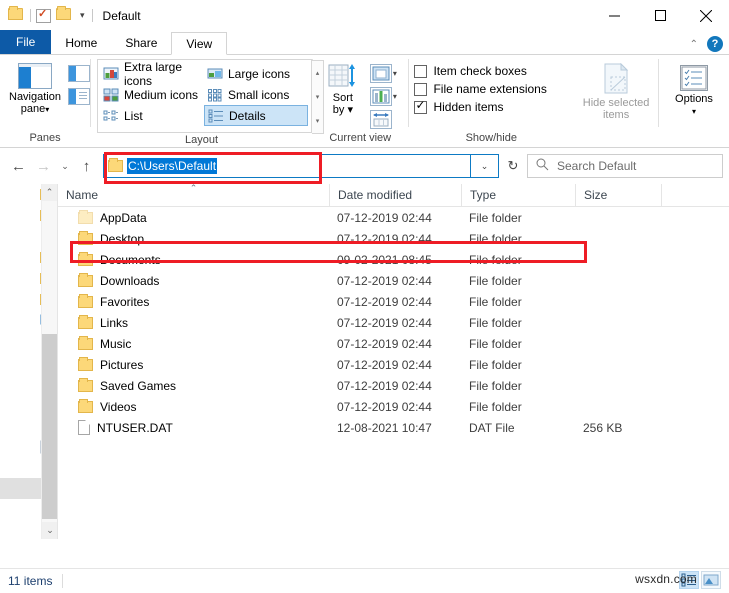 The width and height of the screenshot is (729, 593). What do you see at coordinates (518, 195) in the screenshot?
I see `column-header-type: Type` at bounding box center [518, 195].